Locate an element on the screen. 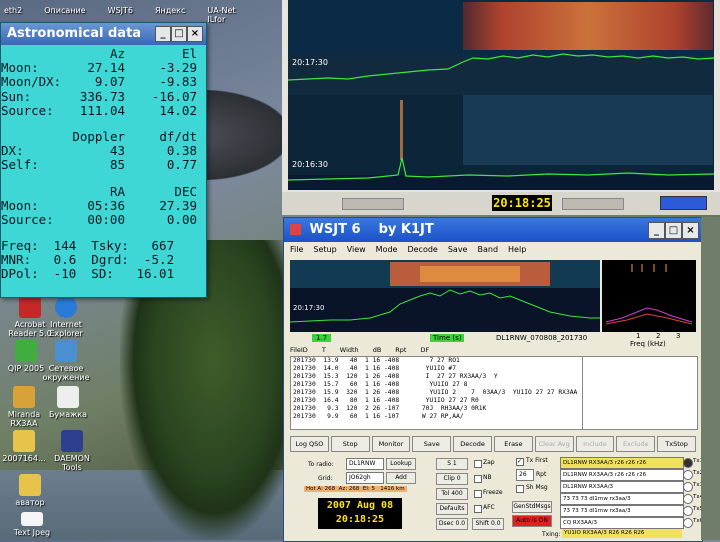  menu-mode: Mode is located at coordinates (387, 250).